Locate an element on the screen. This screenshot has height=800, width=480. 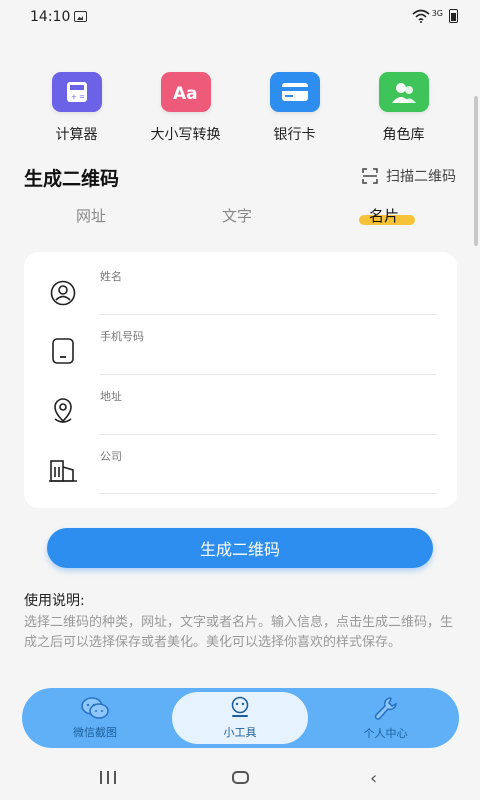
tool-label: 银行卡 is located at coordinates (294, 135).